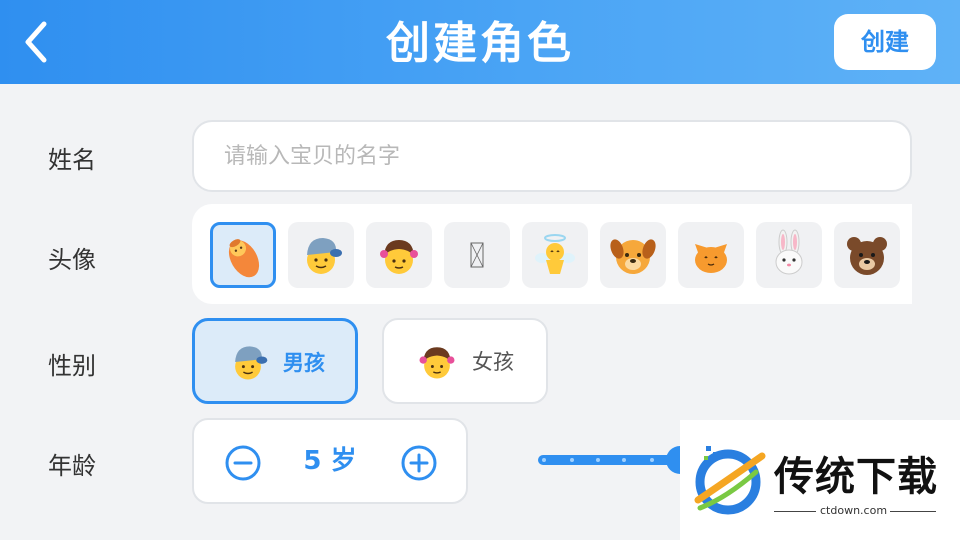  Describe the element at coordinates (244, 258) in the screenshot. I see `baby-icon` at that location.